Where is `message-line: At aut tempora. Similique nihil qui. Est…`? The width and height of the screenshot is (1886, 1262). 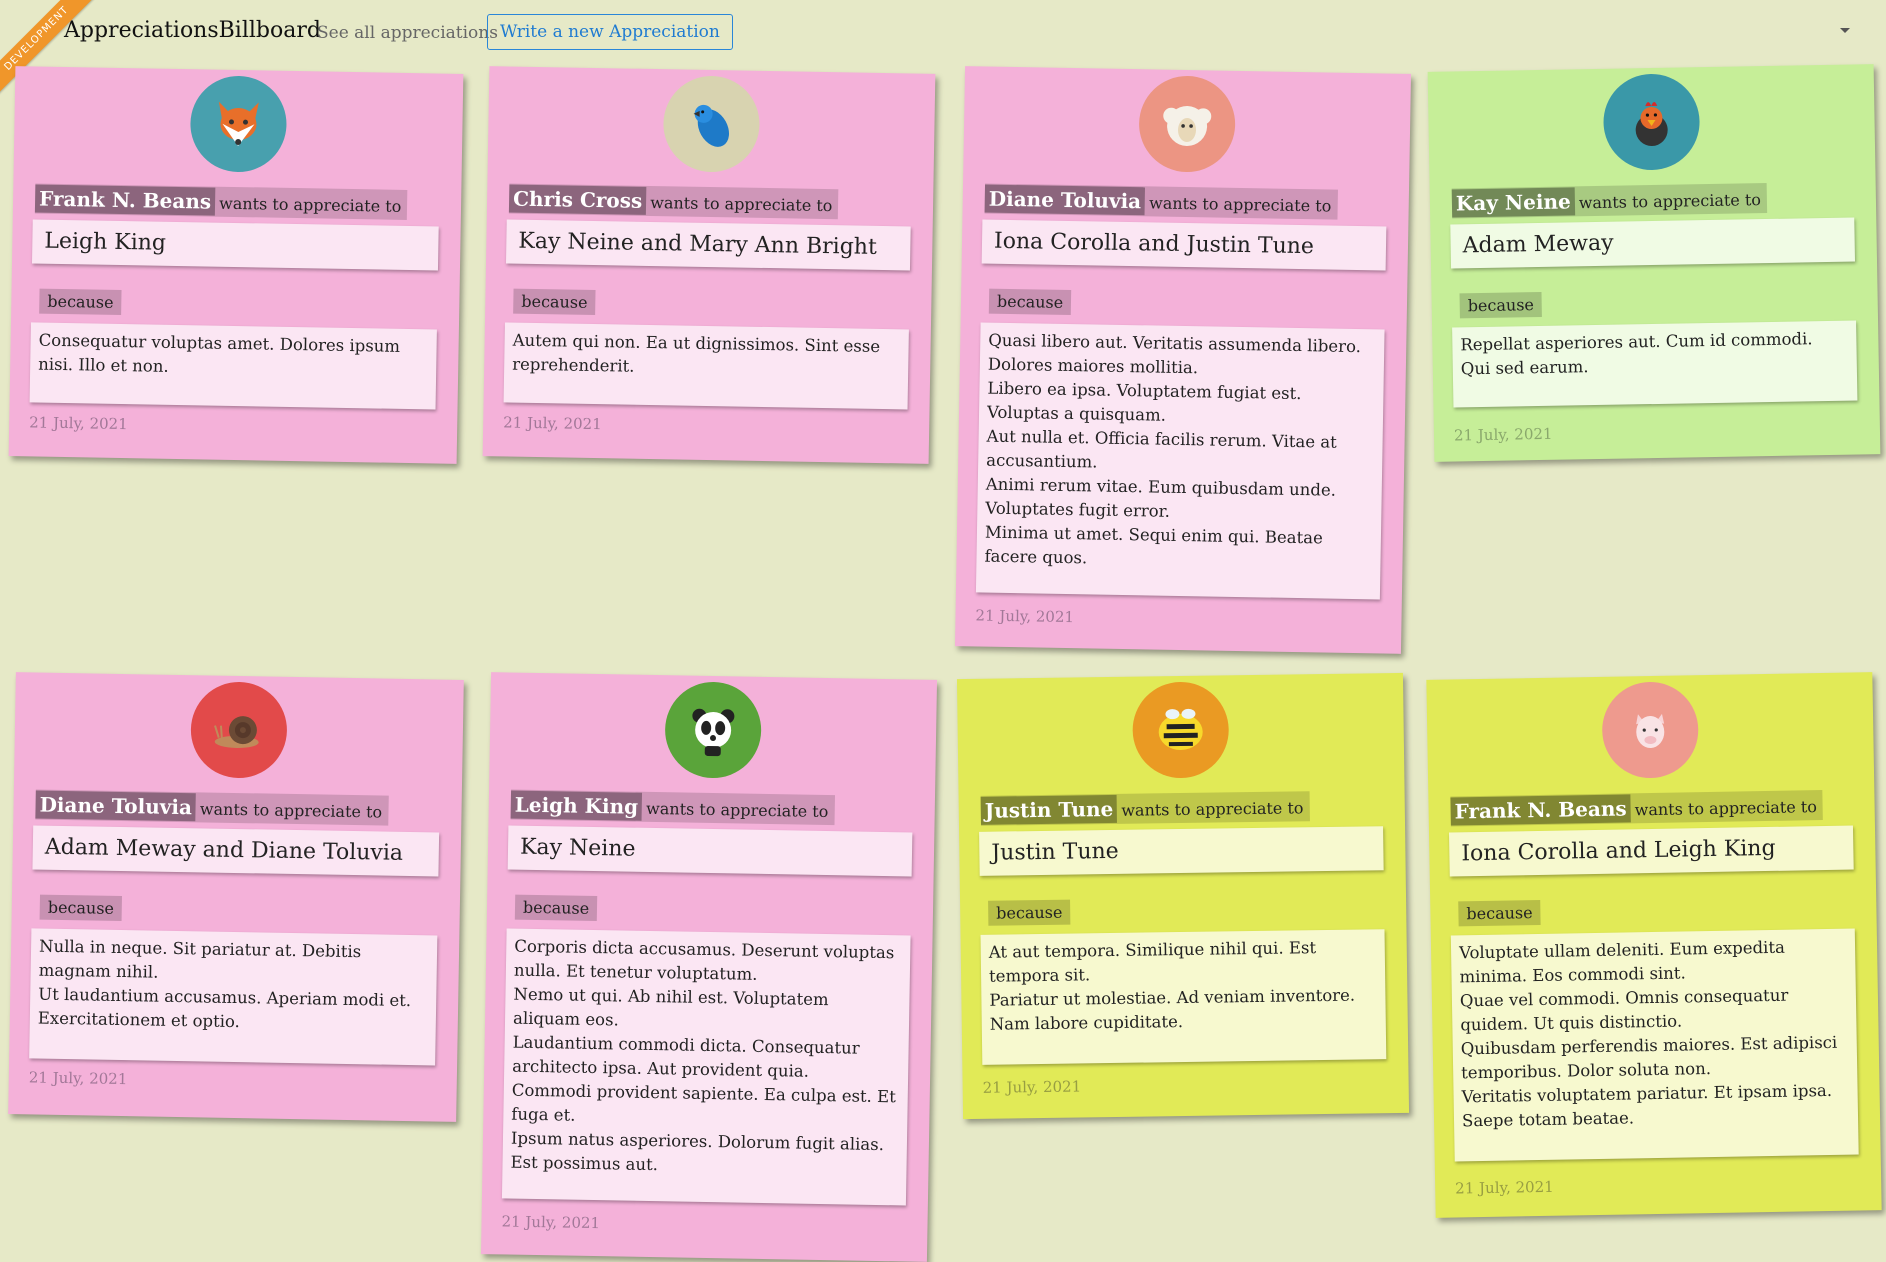
message-line: At aut tempora. Similique nihil qui. Est… is located at coordinates (1152, 962).